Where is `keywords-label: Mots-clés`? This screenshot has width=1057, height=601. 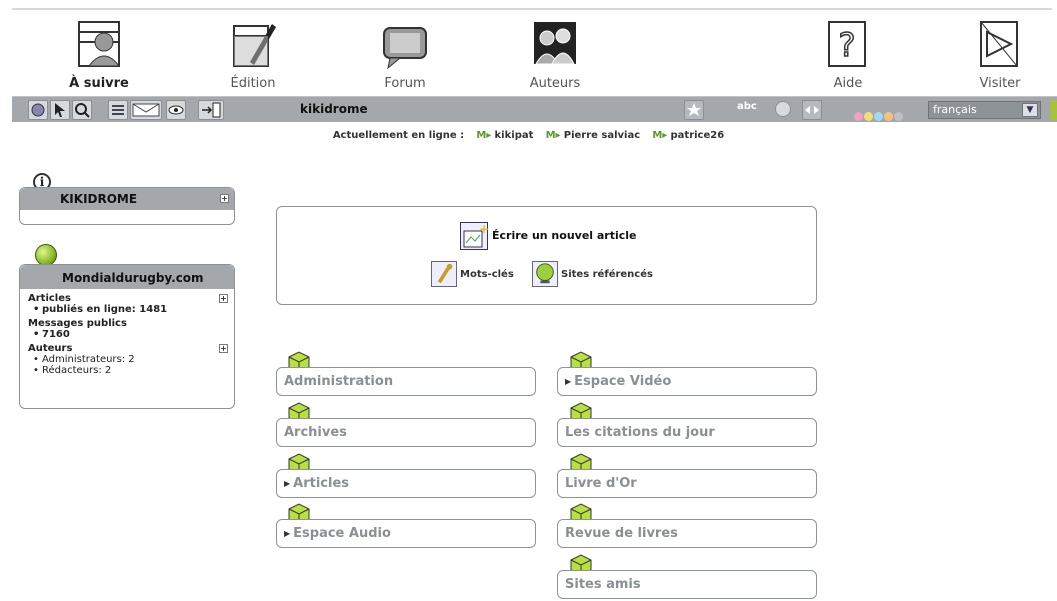 keywords-label: Mots-clés is located at coordinates (487, 274).